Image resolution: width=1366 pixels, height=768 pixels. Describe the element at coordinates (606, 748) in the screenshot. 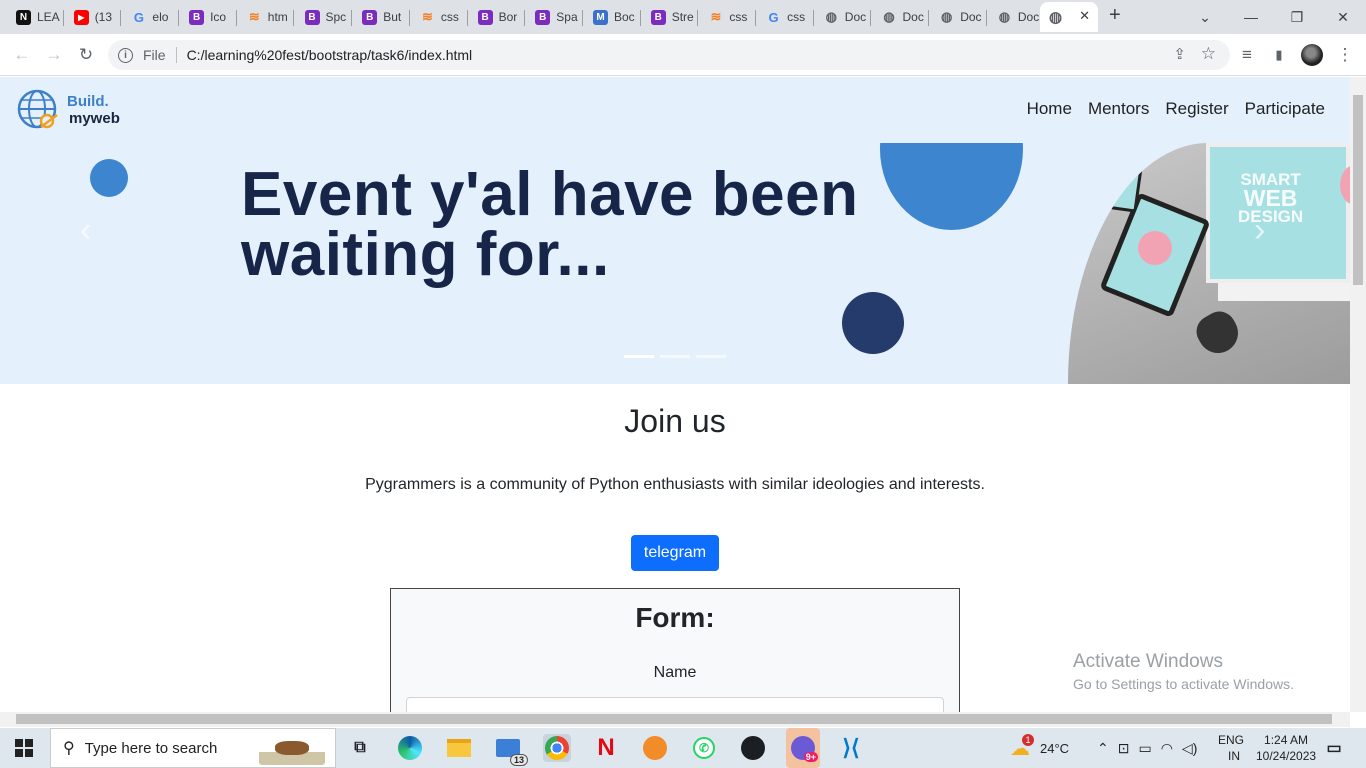

I see `netflix-icon: N` at that location.